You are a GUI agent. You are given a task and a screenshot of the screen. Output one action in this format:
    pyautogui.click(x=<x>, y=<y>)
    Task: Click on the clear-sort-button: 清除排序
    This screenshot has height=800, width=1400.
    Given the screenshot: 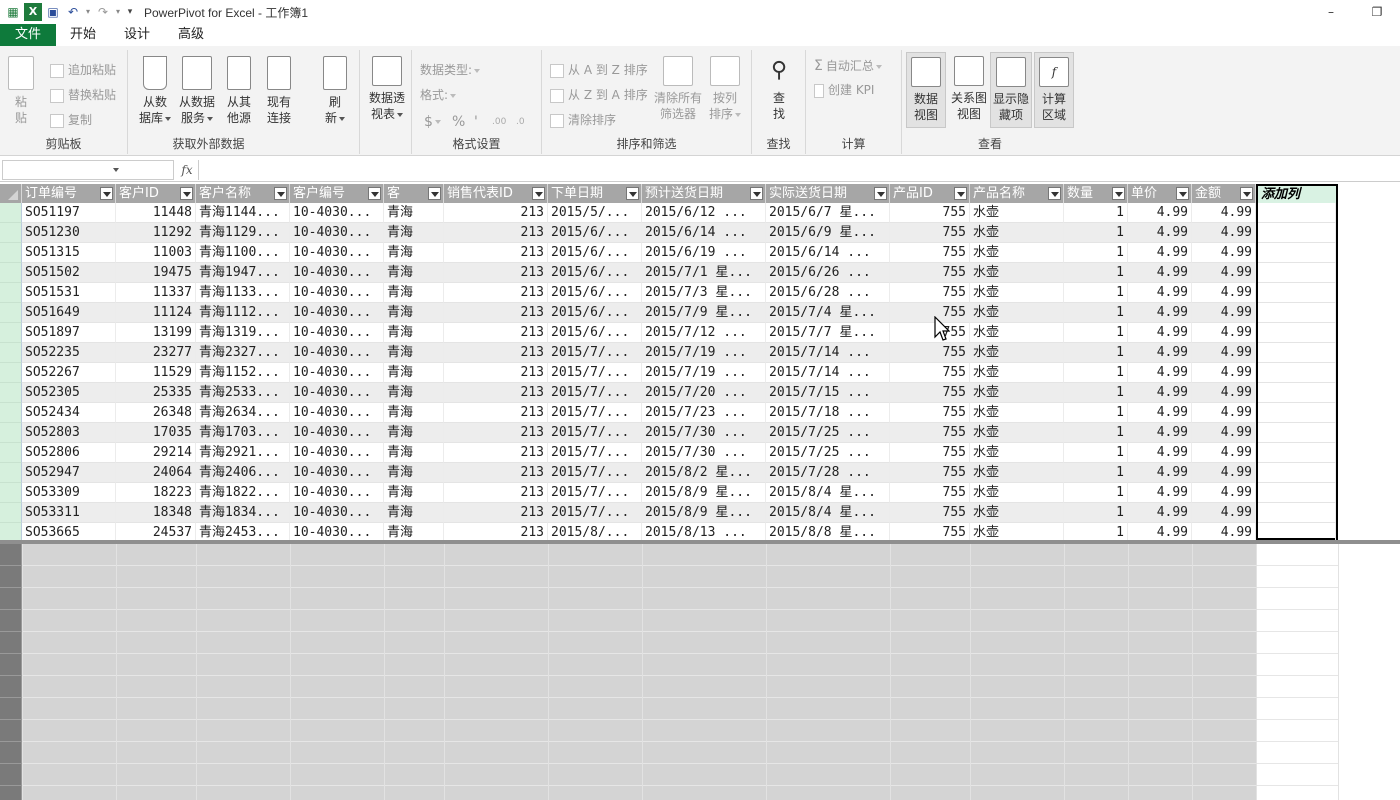 What is the action you would take?
    pyautogui.click(x=583, y=120)
    